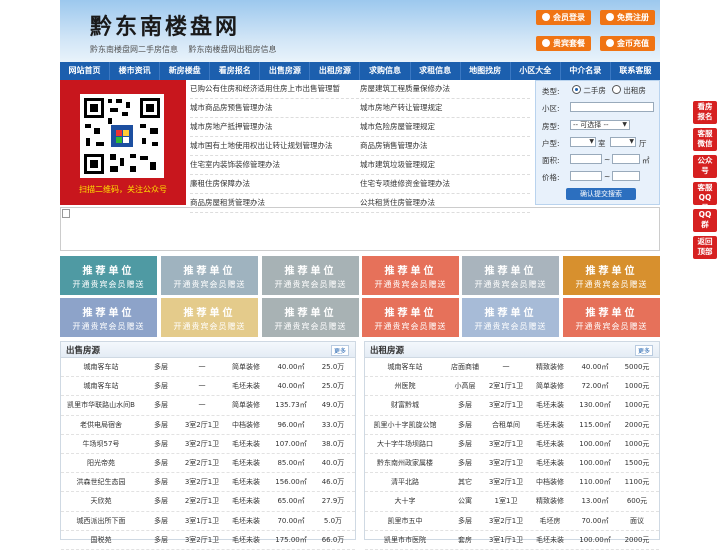 Image resolution: width=720 pixels, height=550 pixels. Describe the element at coordinates (627, 17) in the screenshot. I see `register-button: 免费注册` at that location.